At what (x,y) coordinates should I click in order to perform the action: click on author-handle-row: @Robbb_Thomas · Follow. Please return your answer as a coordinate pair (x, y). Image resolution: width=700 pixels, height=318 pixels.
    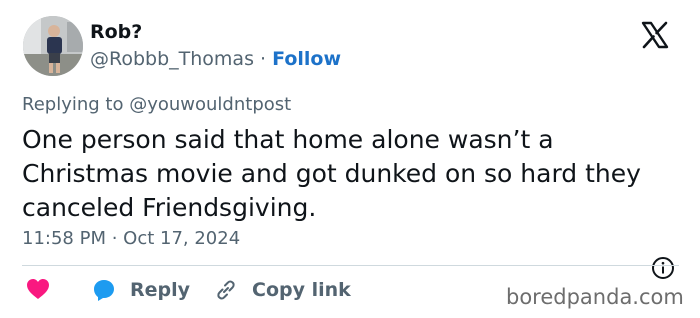
    Looking at the image, I should click on (215, 59).